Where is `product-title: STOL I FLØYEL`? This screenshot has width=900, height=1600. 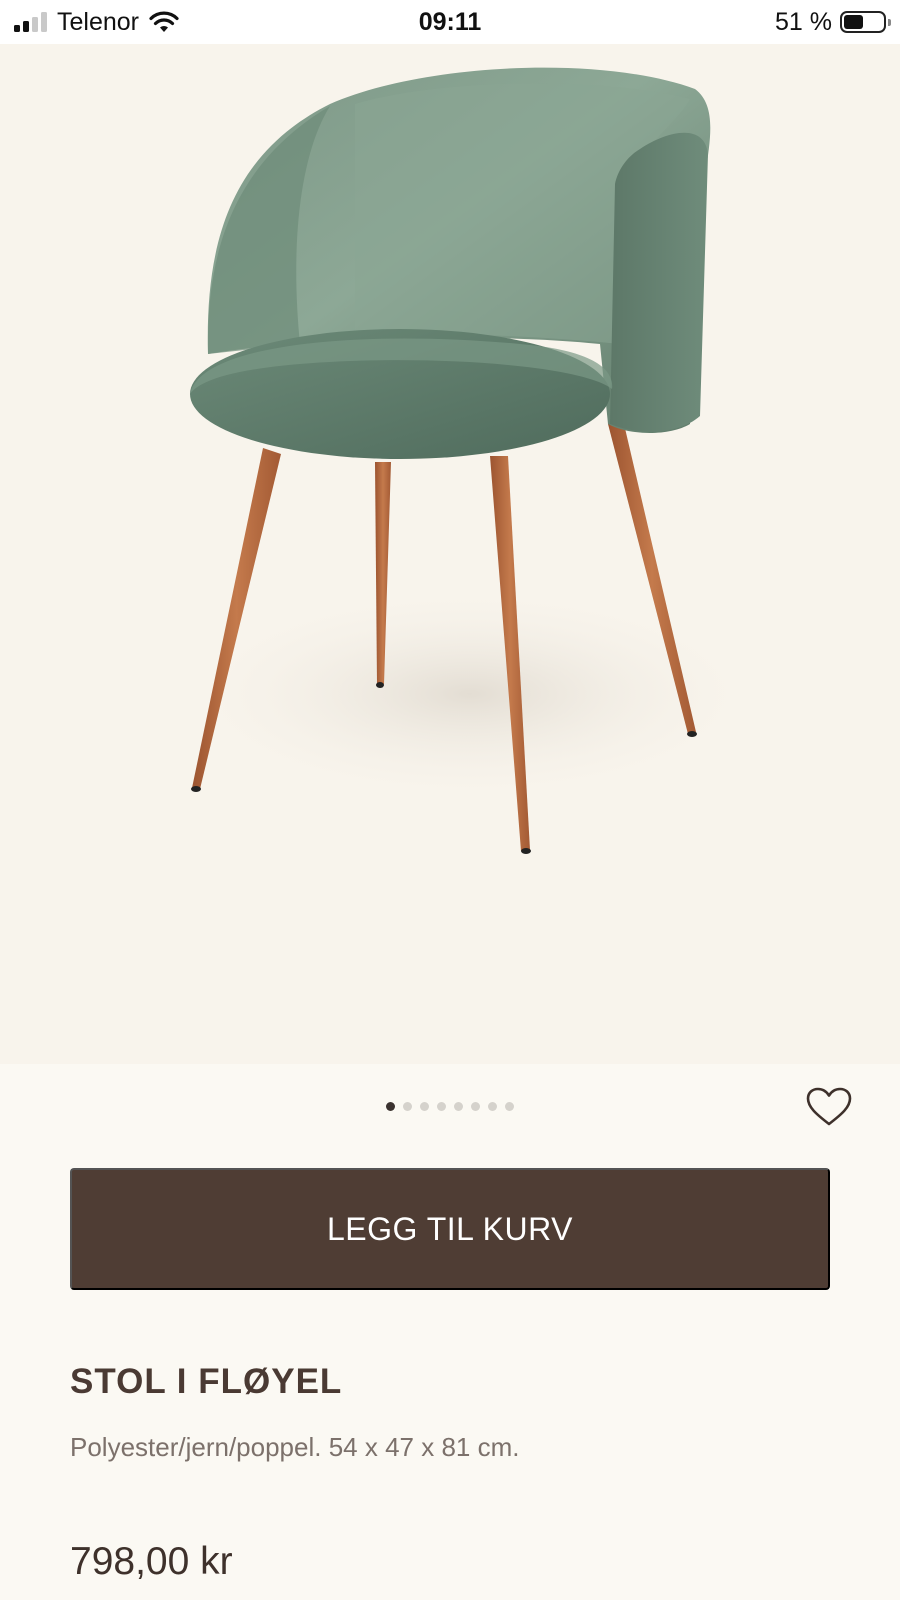 product-title: STOL I FLØYEL is located at coordinates (206, 1381).